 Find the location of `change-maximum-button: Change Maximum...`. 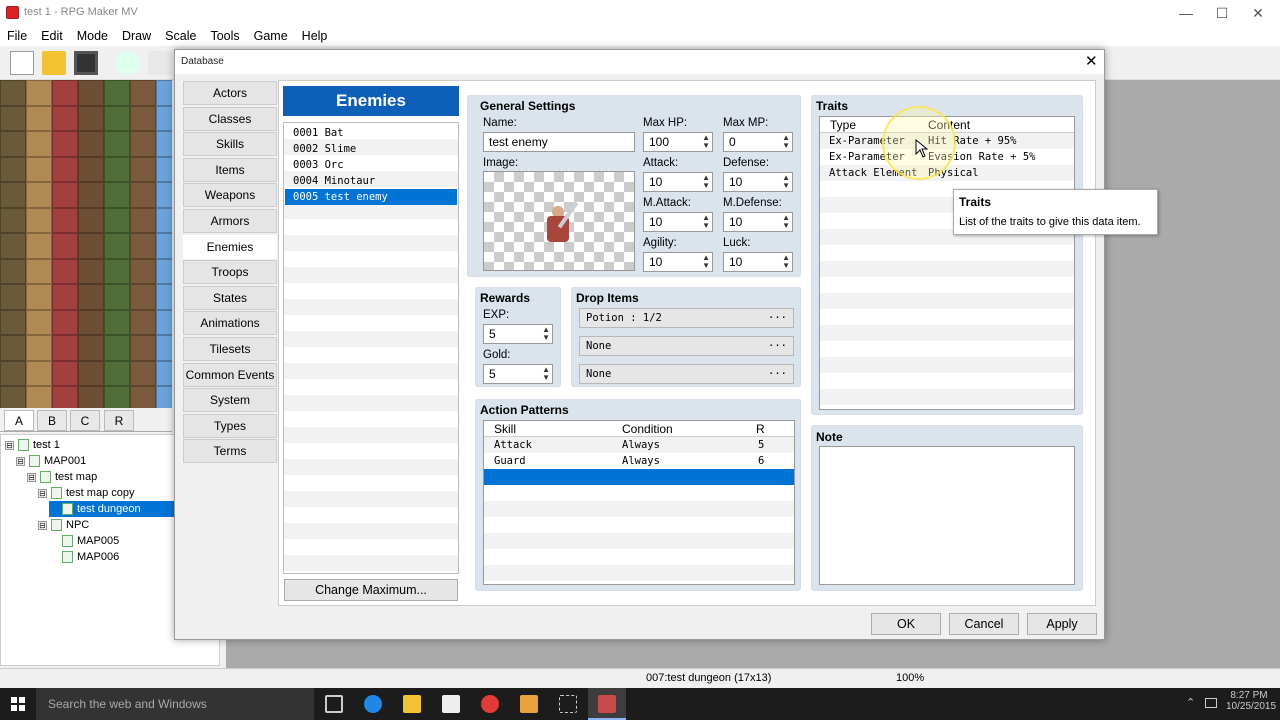

change-maximum-button: Change Maximum... is located at coordinates (371, 590).